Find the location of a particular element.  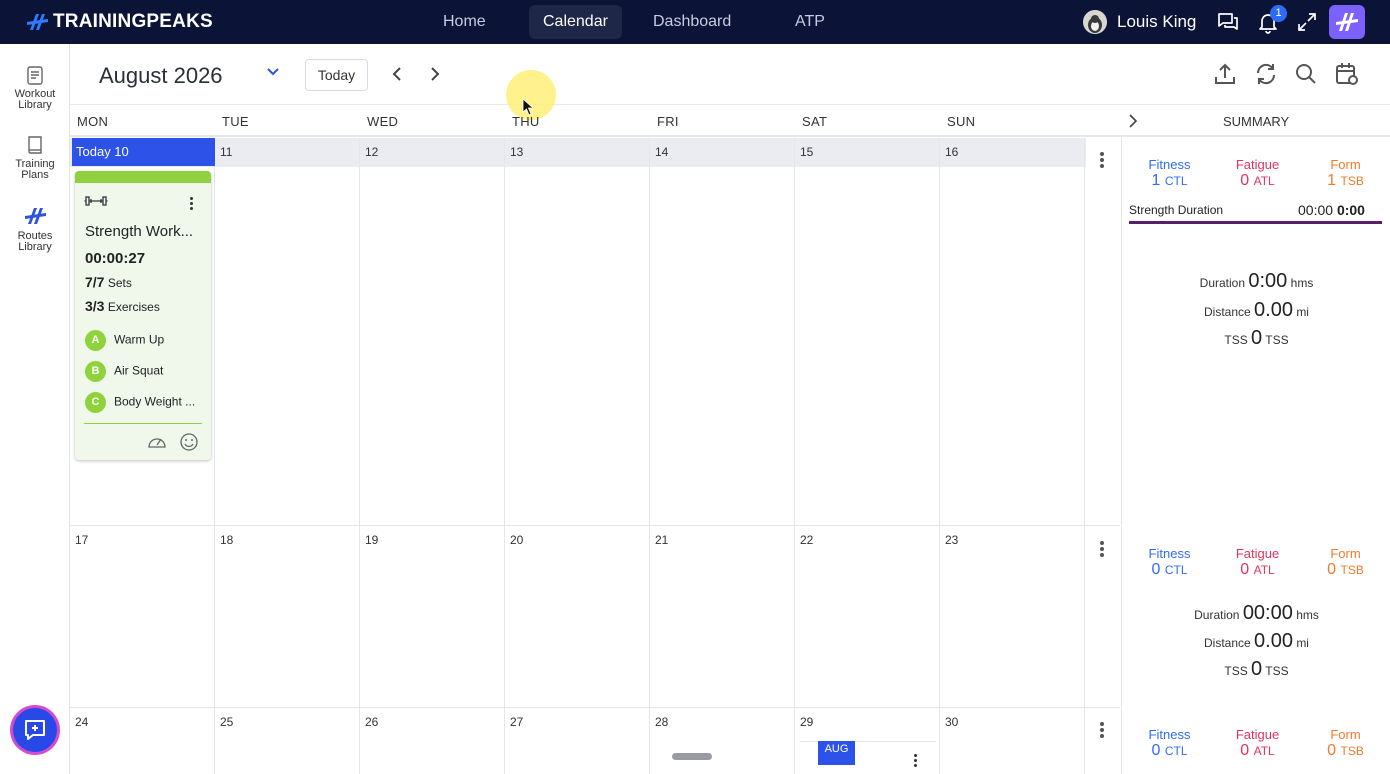

upload-icon is located at coordinates (1225, 74).